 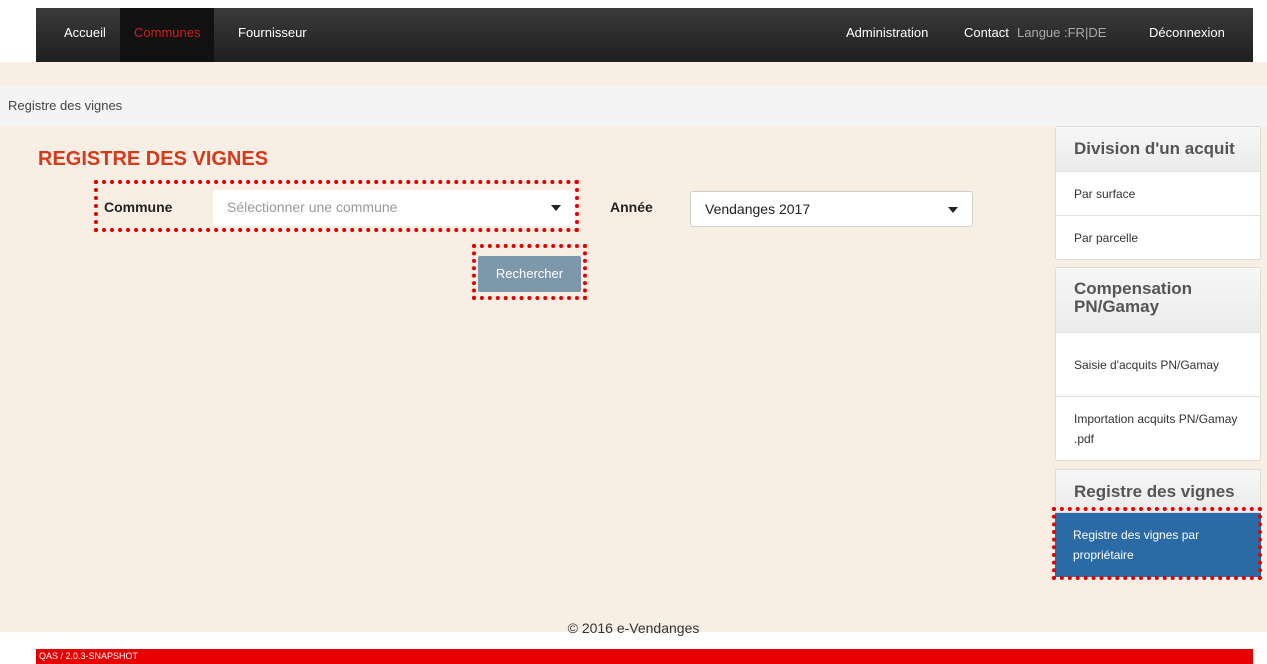 What do you see at coordinates (1157, 543) in the screenshot?
I see `registre-item-highlight` at bounding box center [1157, 543].